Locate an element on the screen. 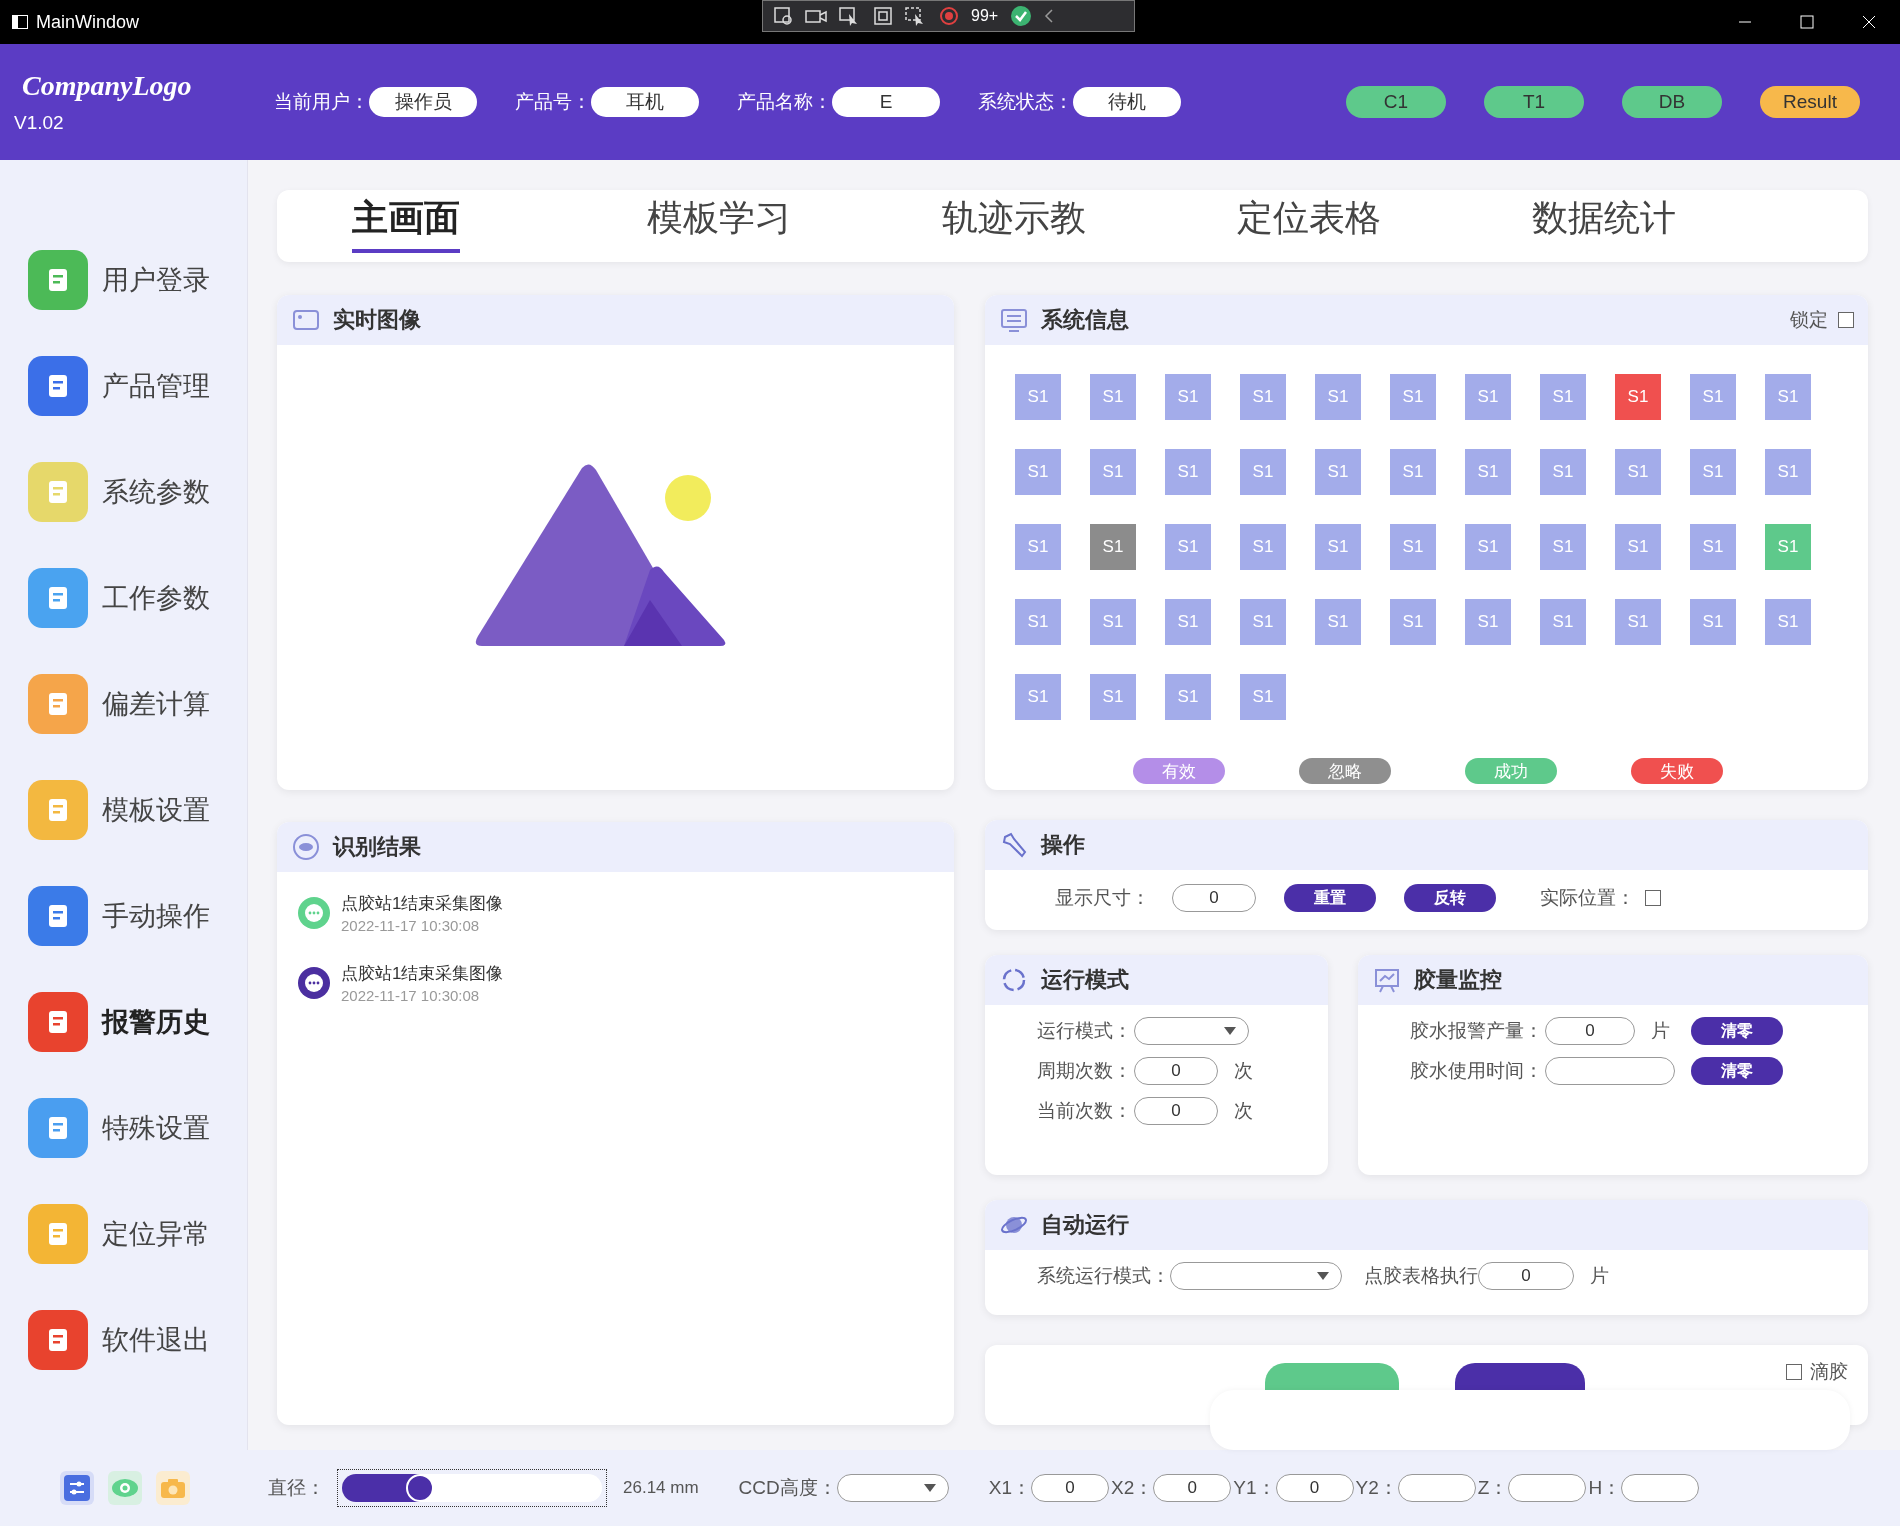 This screenshot has width=1900, height=1526. sidebar-item: 工作参数 is located at coordinates (123, 598).